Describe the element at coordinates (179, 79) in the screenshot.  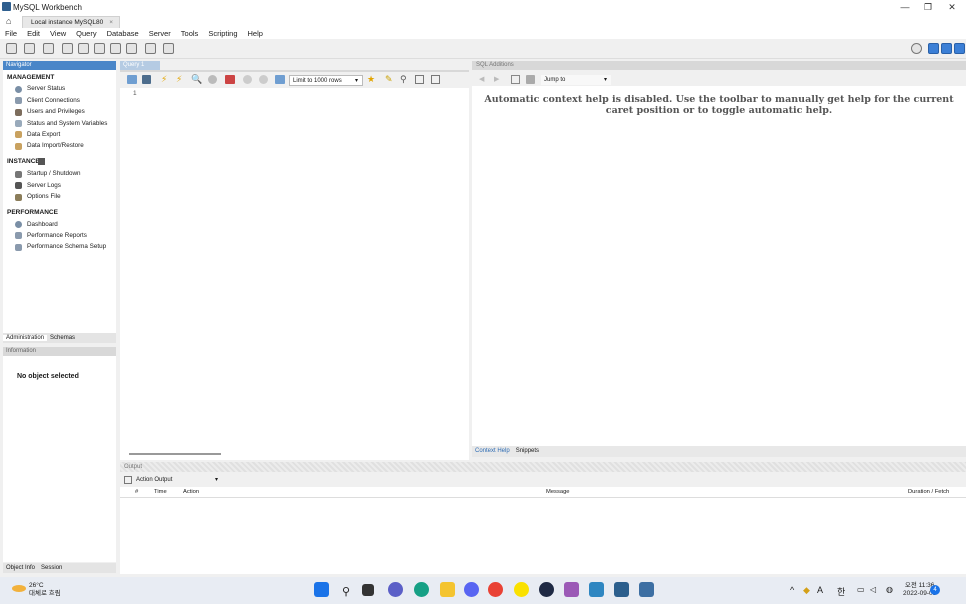
I see `execute-current-icon: ⚡` at that location.